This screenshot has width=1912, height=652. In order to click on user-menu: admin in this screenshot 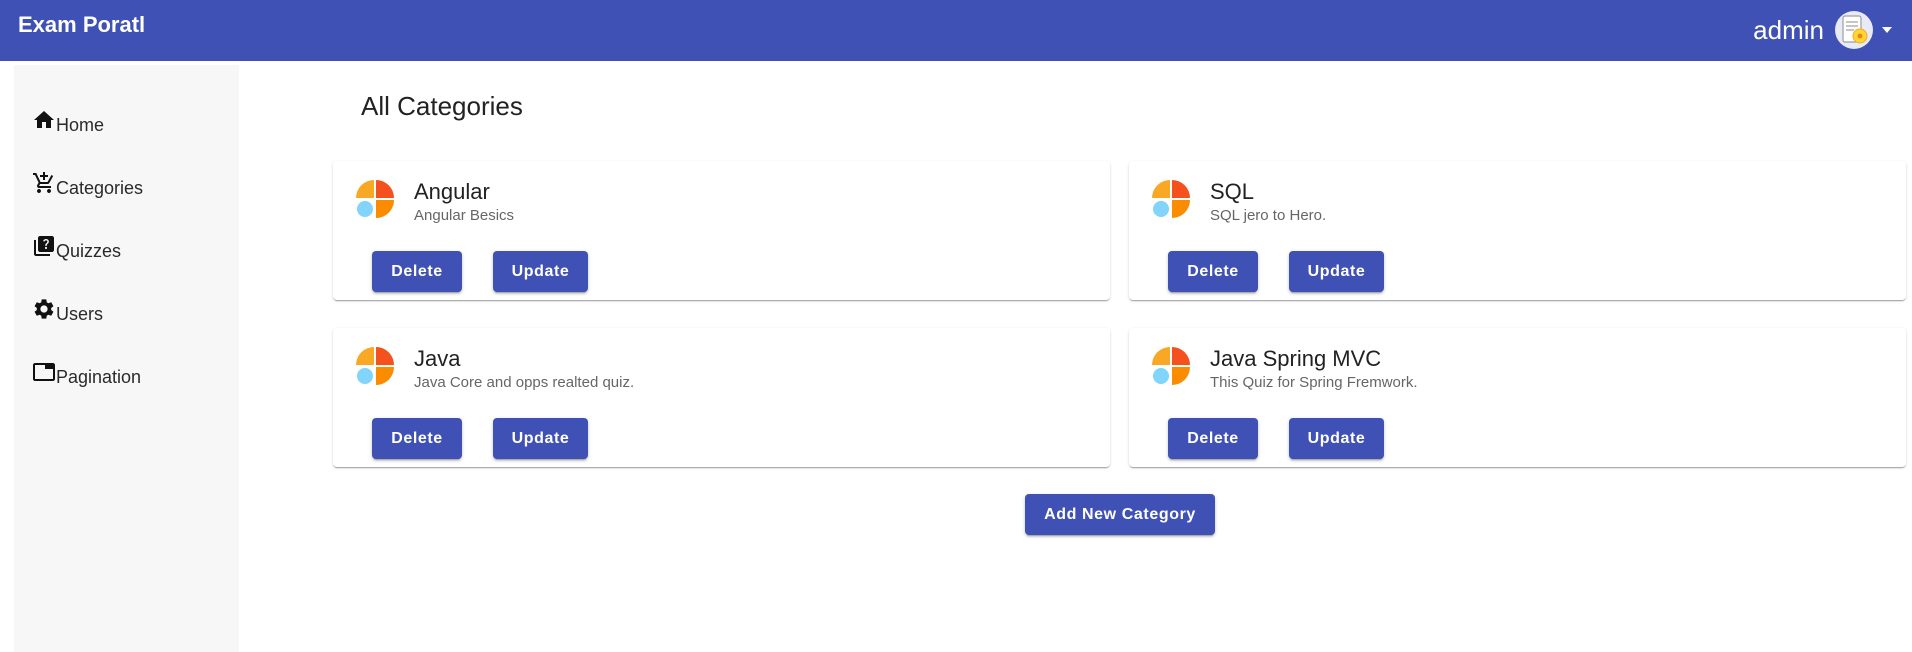, I will do `click(1822, 30)`.